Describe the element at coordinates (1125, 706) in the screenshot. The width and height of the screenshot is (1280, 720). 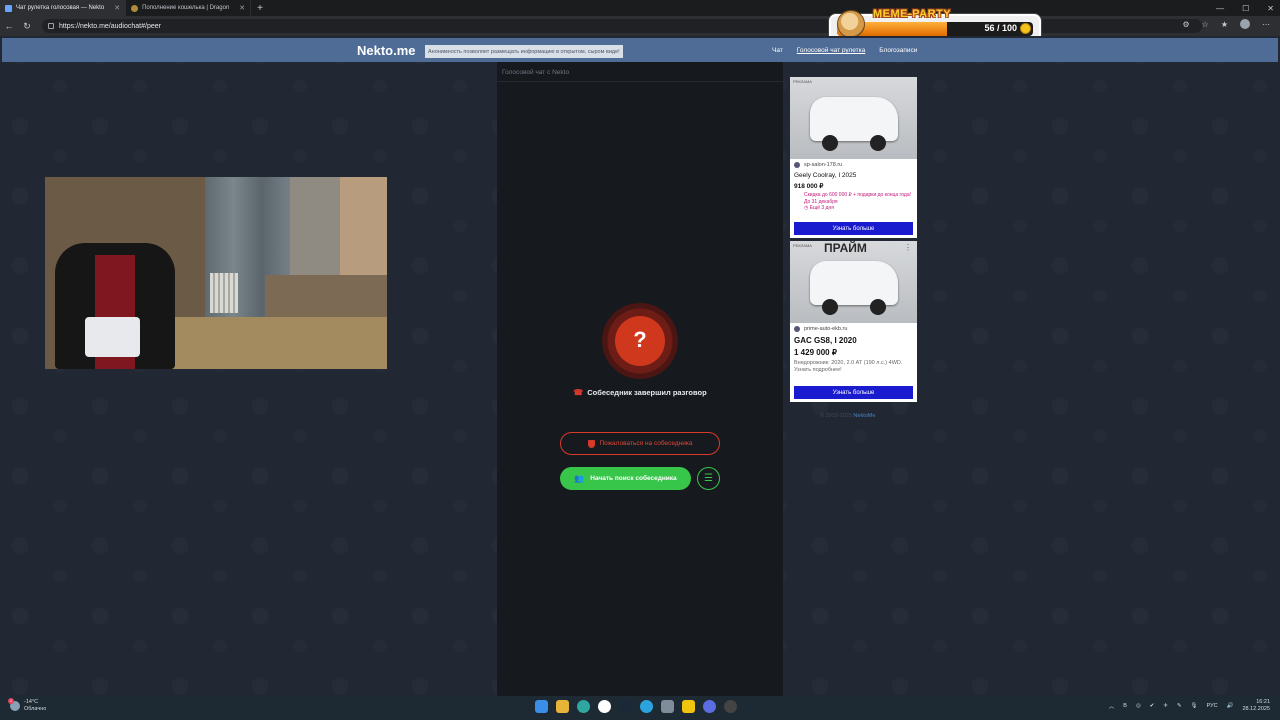
I see `tray-app-icon: B` at that location.